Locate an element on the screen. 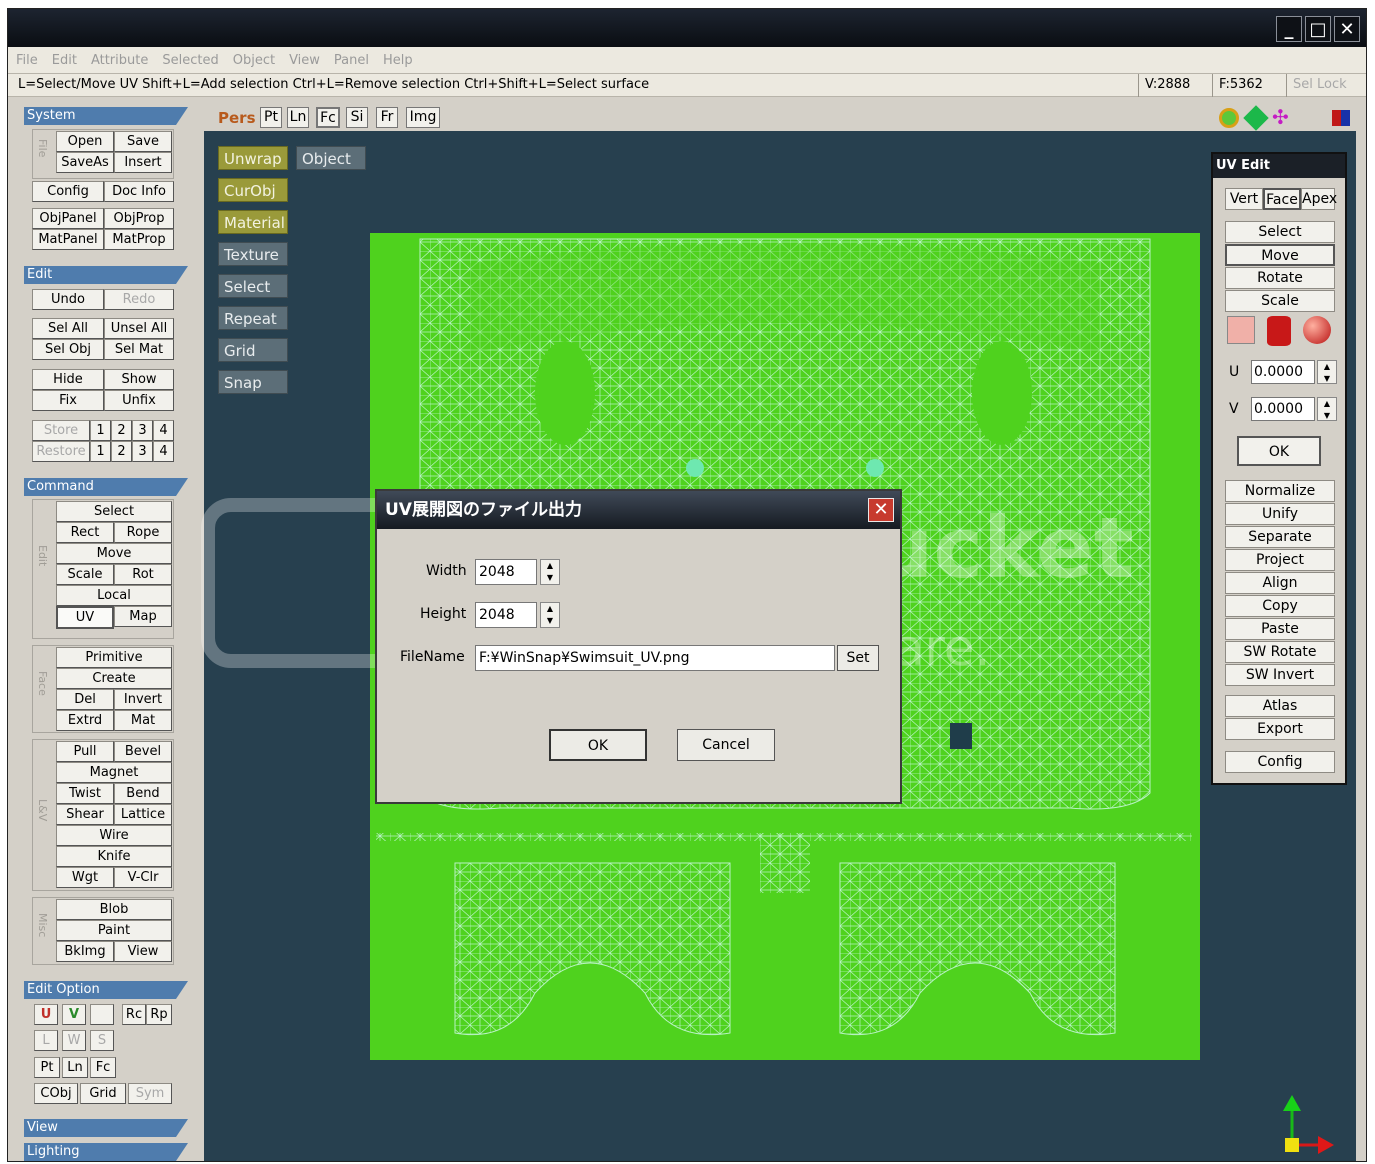 The width and height of the screenshot is (1375, 1164). rp-button: Rp is located at coordinates (159, 1014).